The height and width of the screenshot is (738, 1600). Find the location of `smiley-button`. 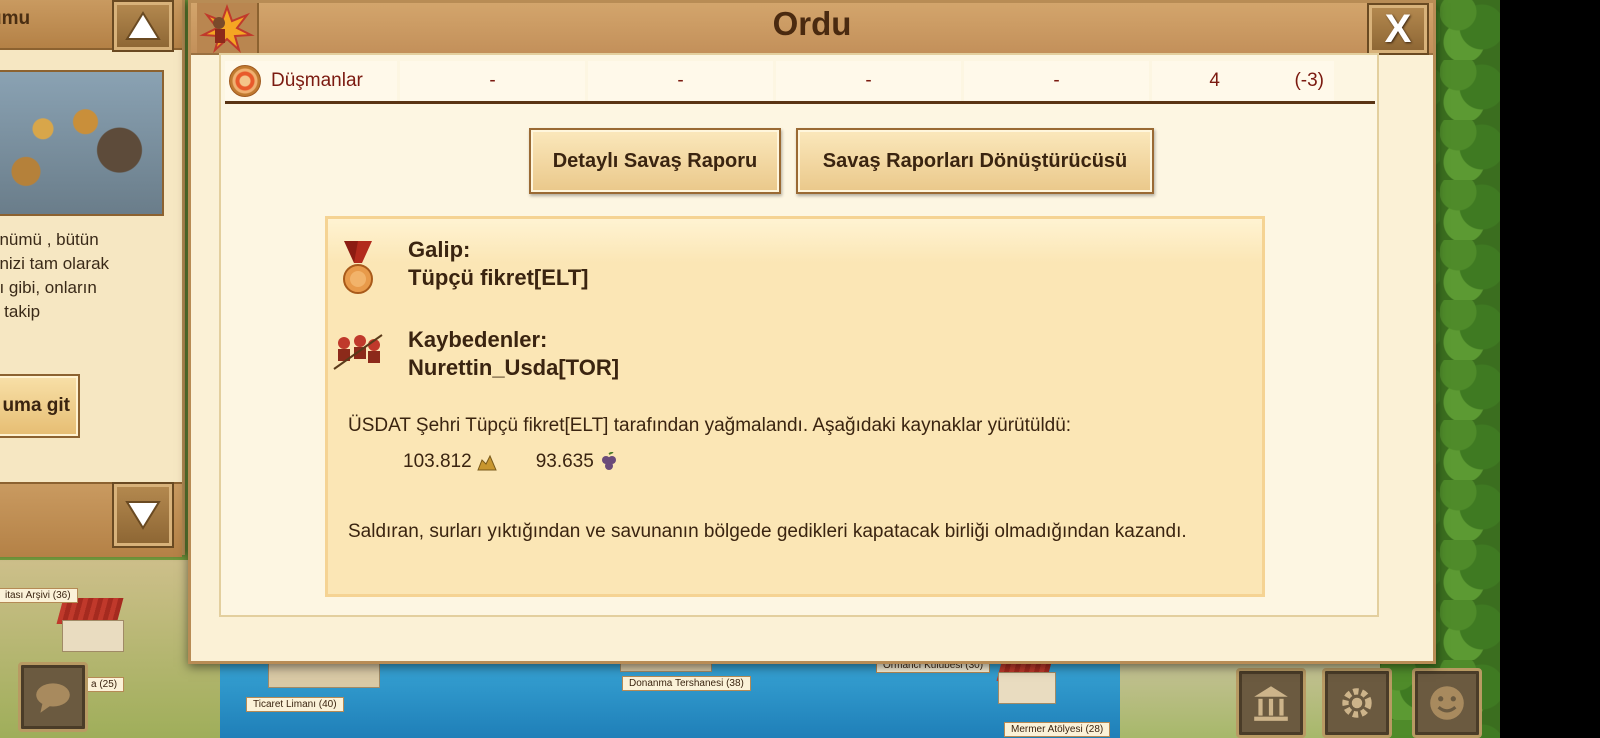

smiley-button is located at coordinates (1447, 703).